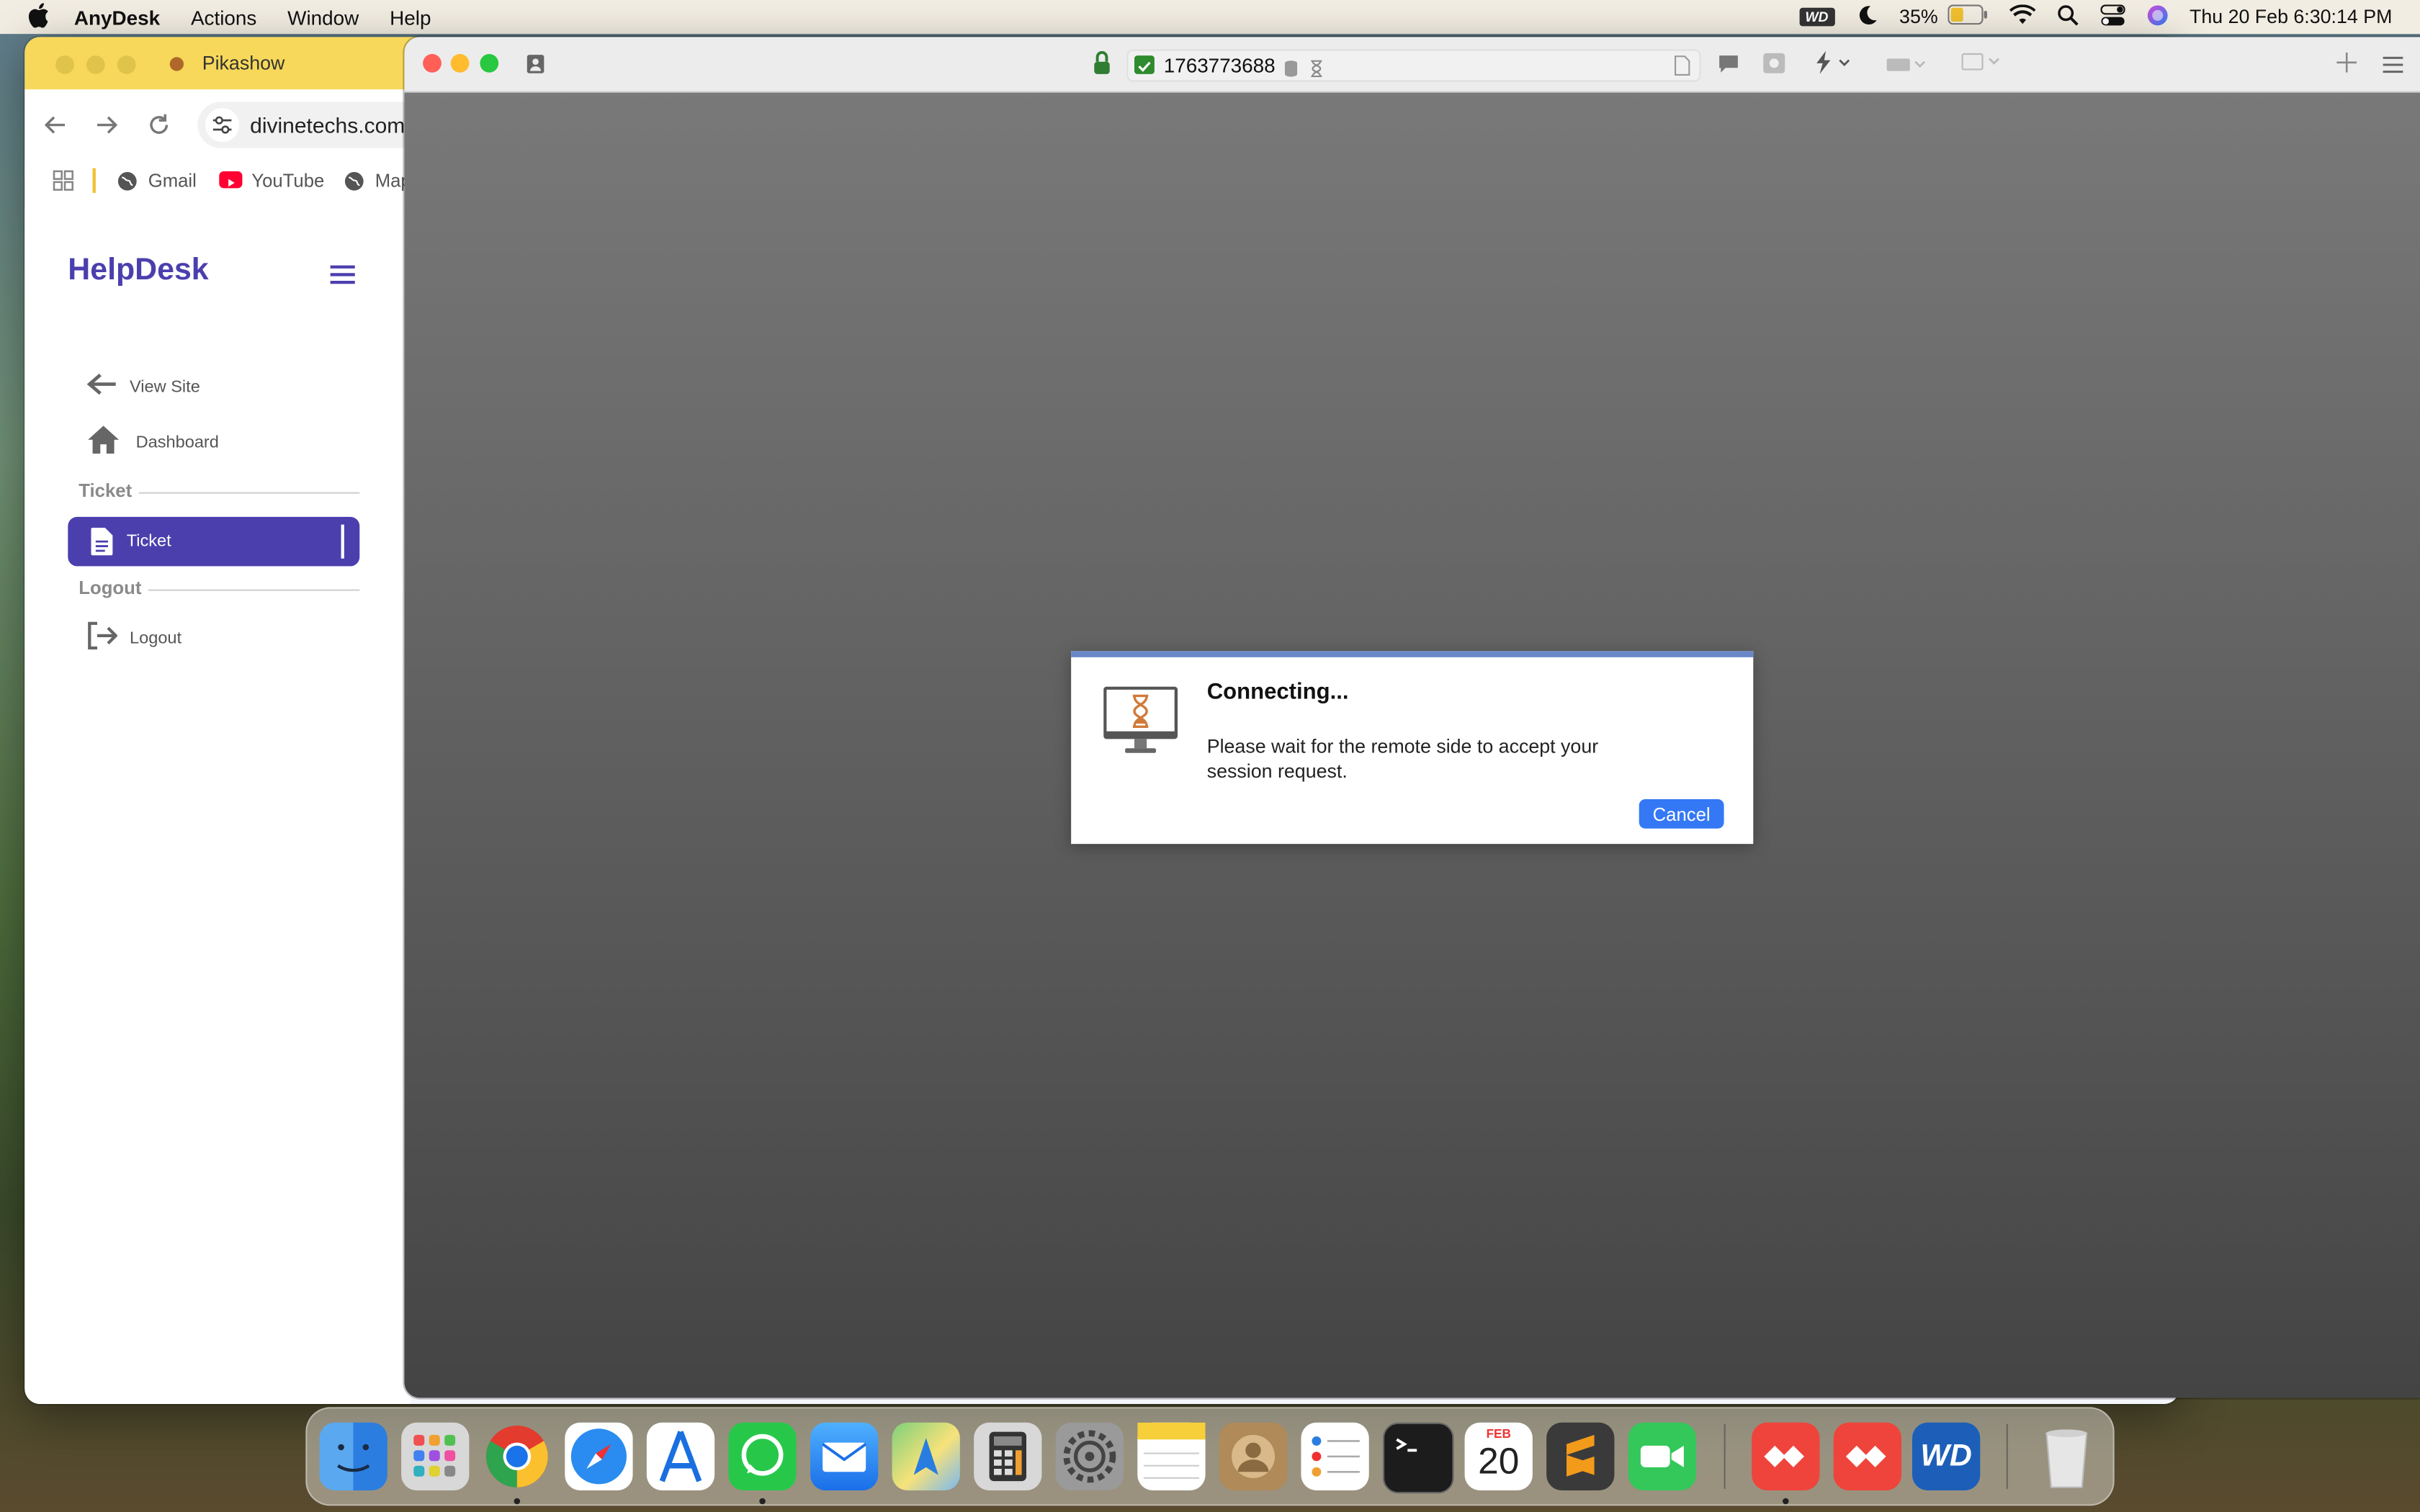 This screenshot has width=2420, height=1512. Describe the element at coordinates (2346, 66) in the screenshot. I see `new-tab-plus-icon` at that location.